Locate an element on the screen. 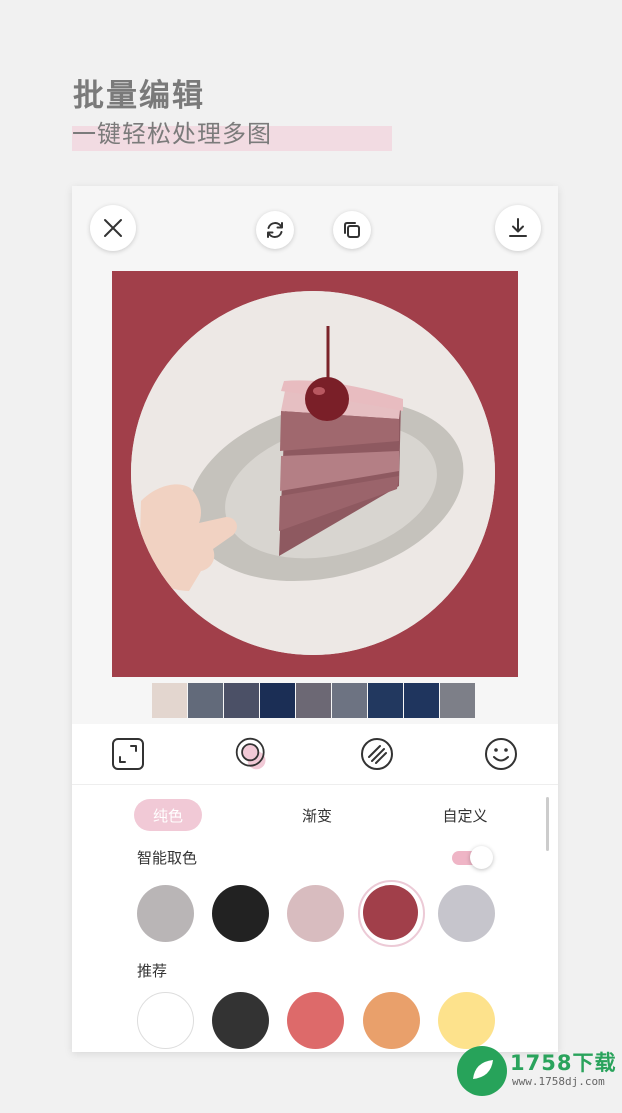  smart-pick-toggle is located at coordinates (472, 857).